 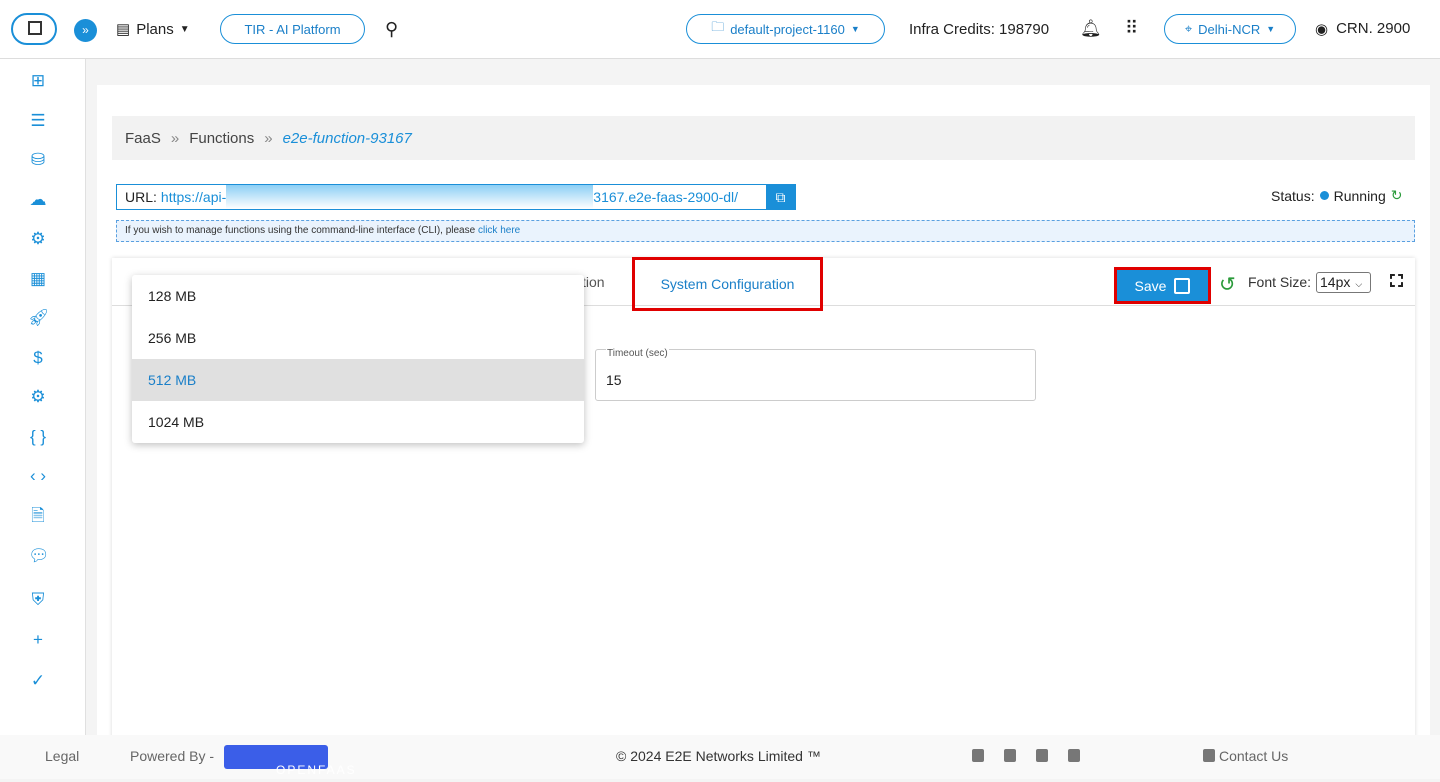 What do you see at coordinates (391, 29) in the screenshot?
I see `search-icon: ⚲` at bounding box center [391, 29].